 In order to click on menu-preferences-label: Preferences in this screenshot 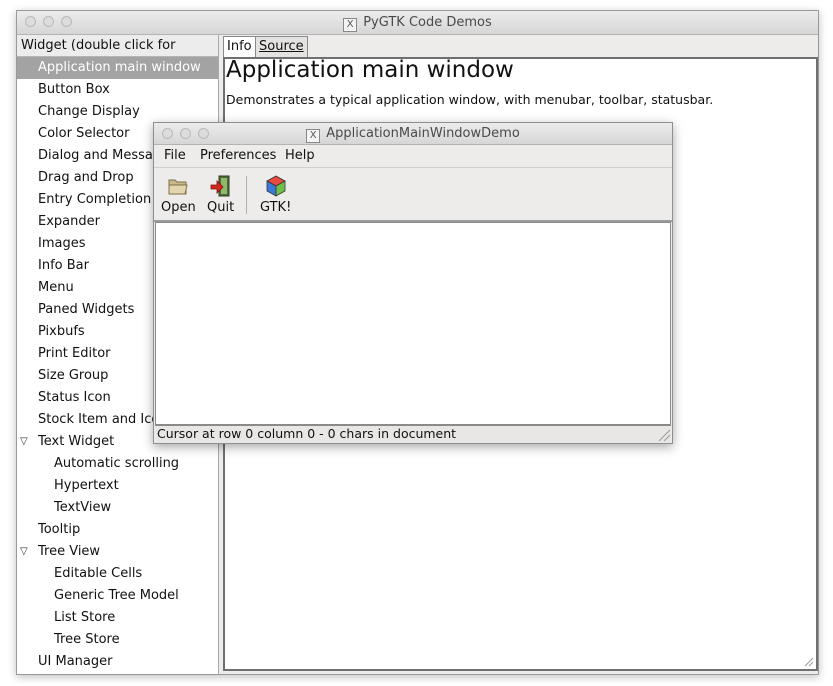, I will do `click(238, 155)`.